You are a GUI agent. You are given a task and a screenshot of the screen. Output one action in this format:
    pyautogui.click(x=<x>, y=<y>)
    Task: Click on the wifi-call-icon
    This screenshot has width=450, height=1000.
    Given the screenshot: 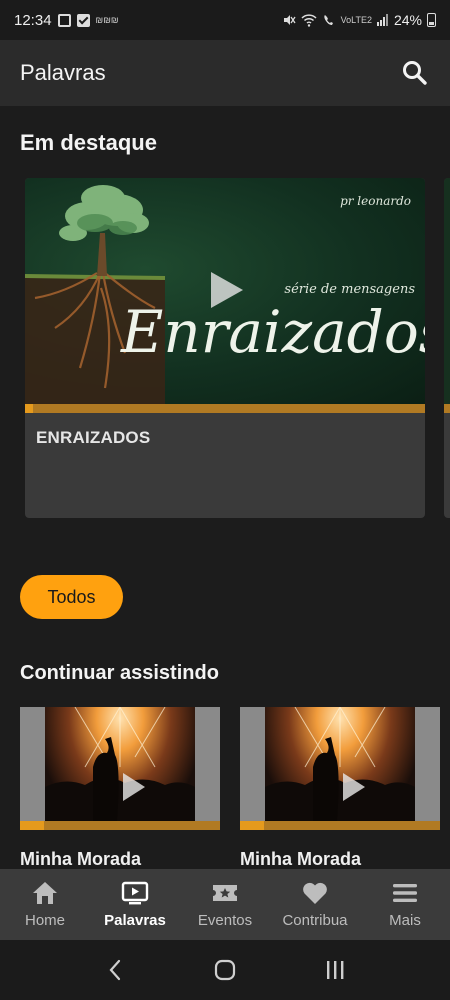 What is the action you would take?
    pyautogui.click(x=328, y=20)
    